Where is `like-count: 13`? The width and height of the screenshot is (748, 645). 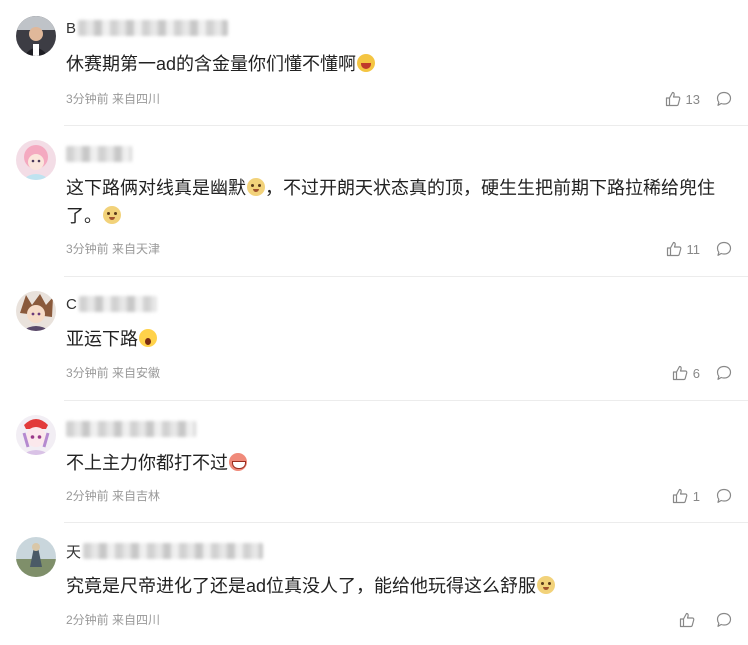 like-count: 13 is located at coordinates (692, 99).